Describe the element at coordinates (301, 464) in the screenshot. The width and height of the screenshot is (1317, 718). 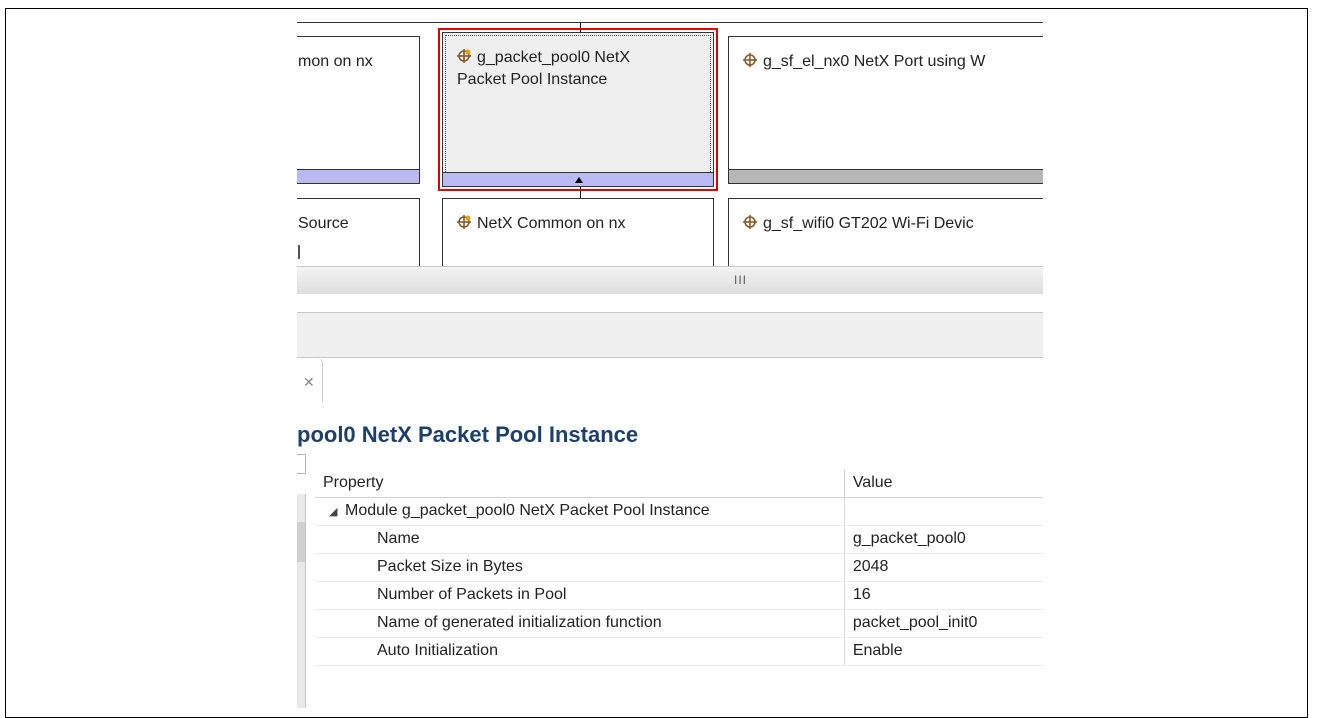
I see `left-panel-edge` at that location.